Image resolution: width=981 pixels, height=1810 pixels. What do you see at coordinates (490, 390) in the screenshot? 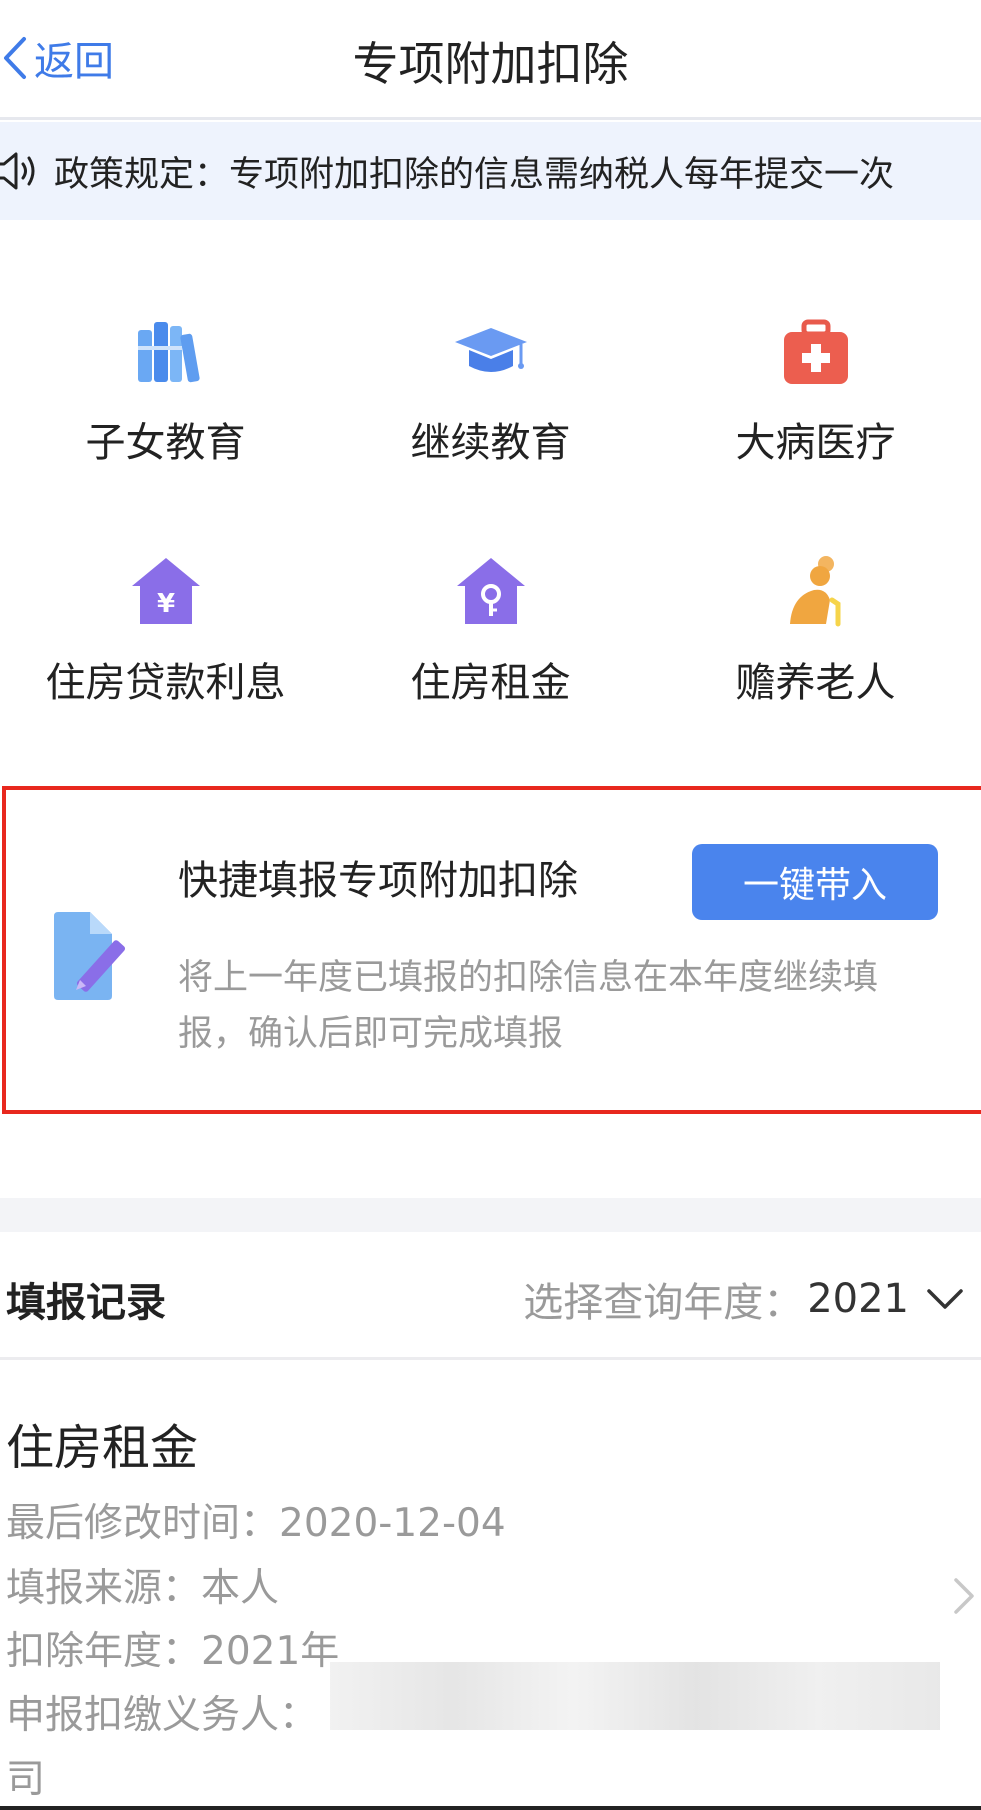
I see `category-continuing-education: 继续教育` at bounding box center [490, 390].